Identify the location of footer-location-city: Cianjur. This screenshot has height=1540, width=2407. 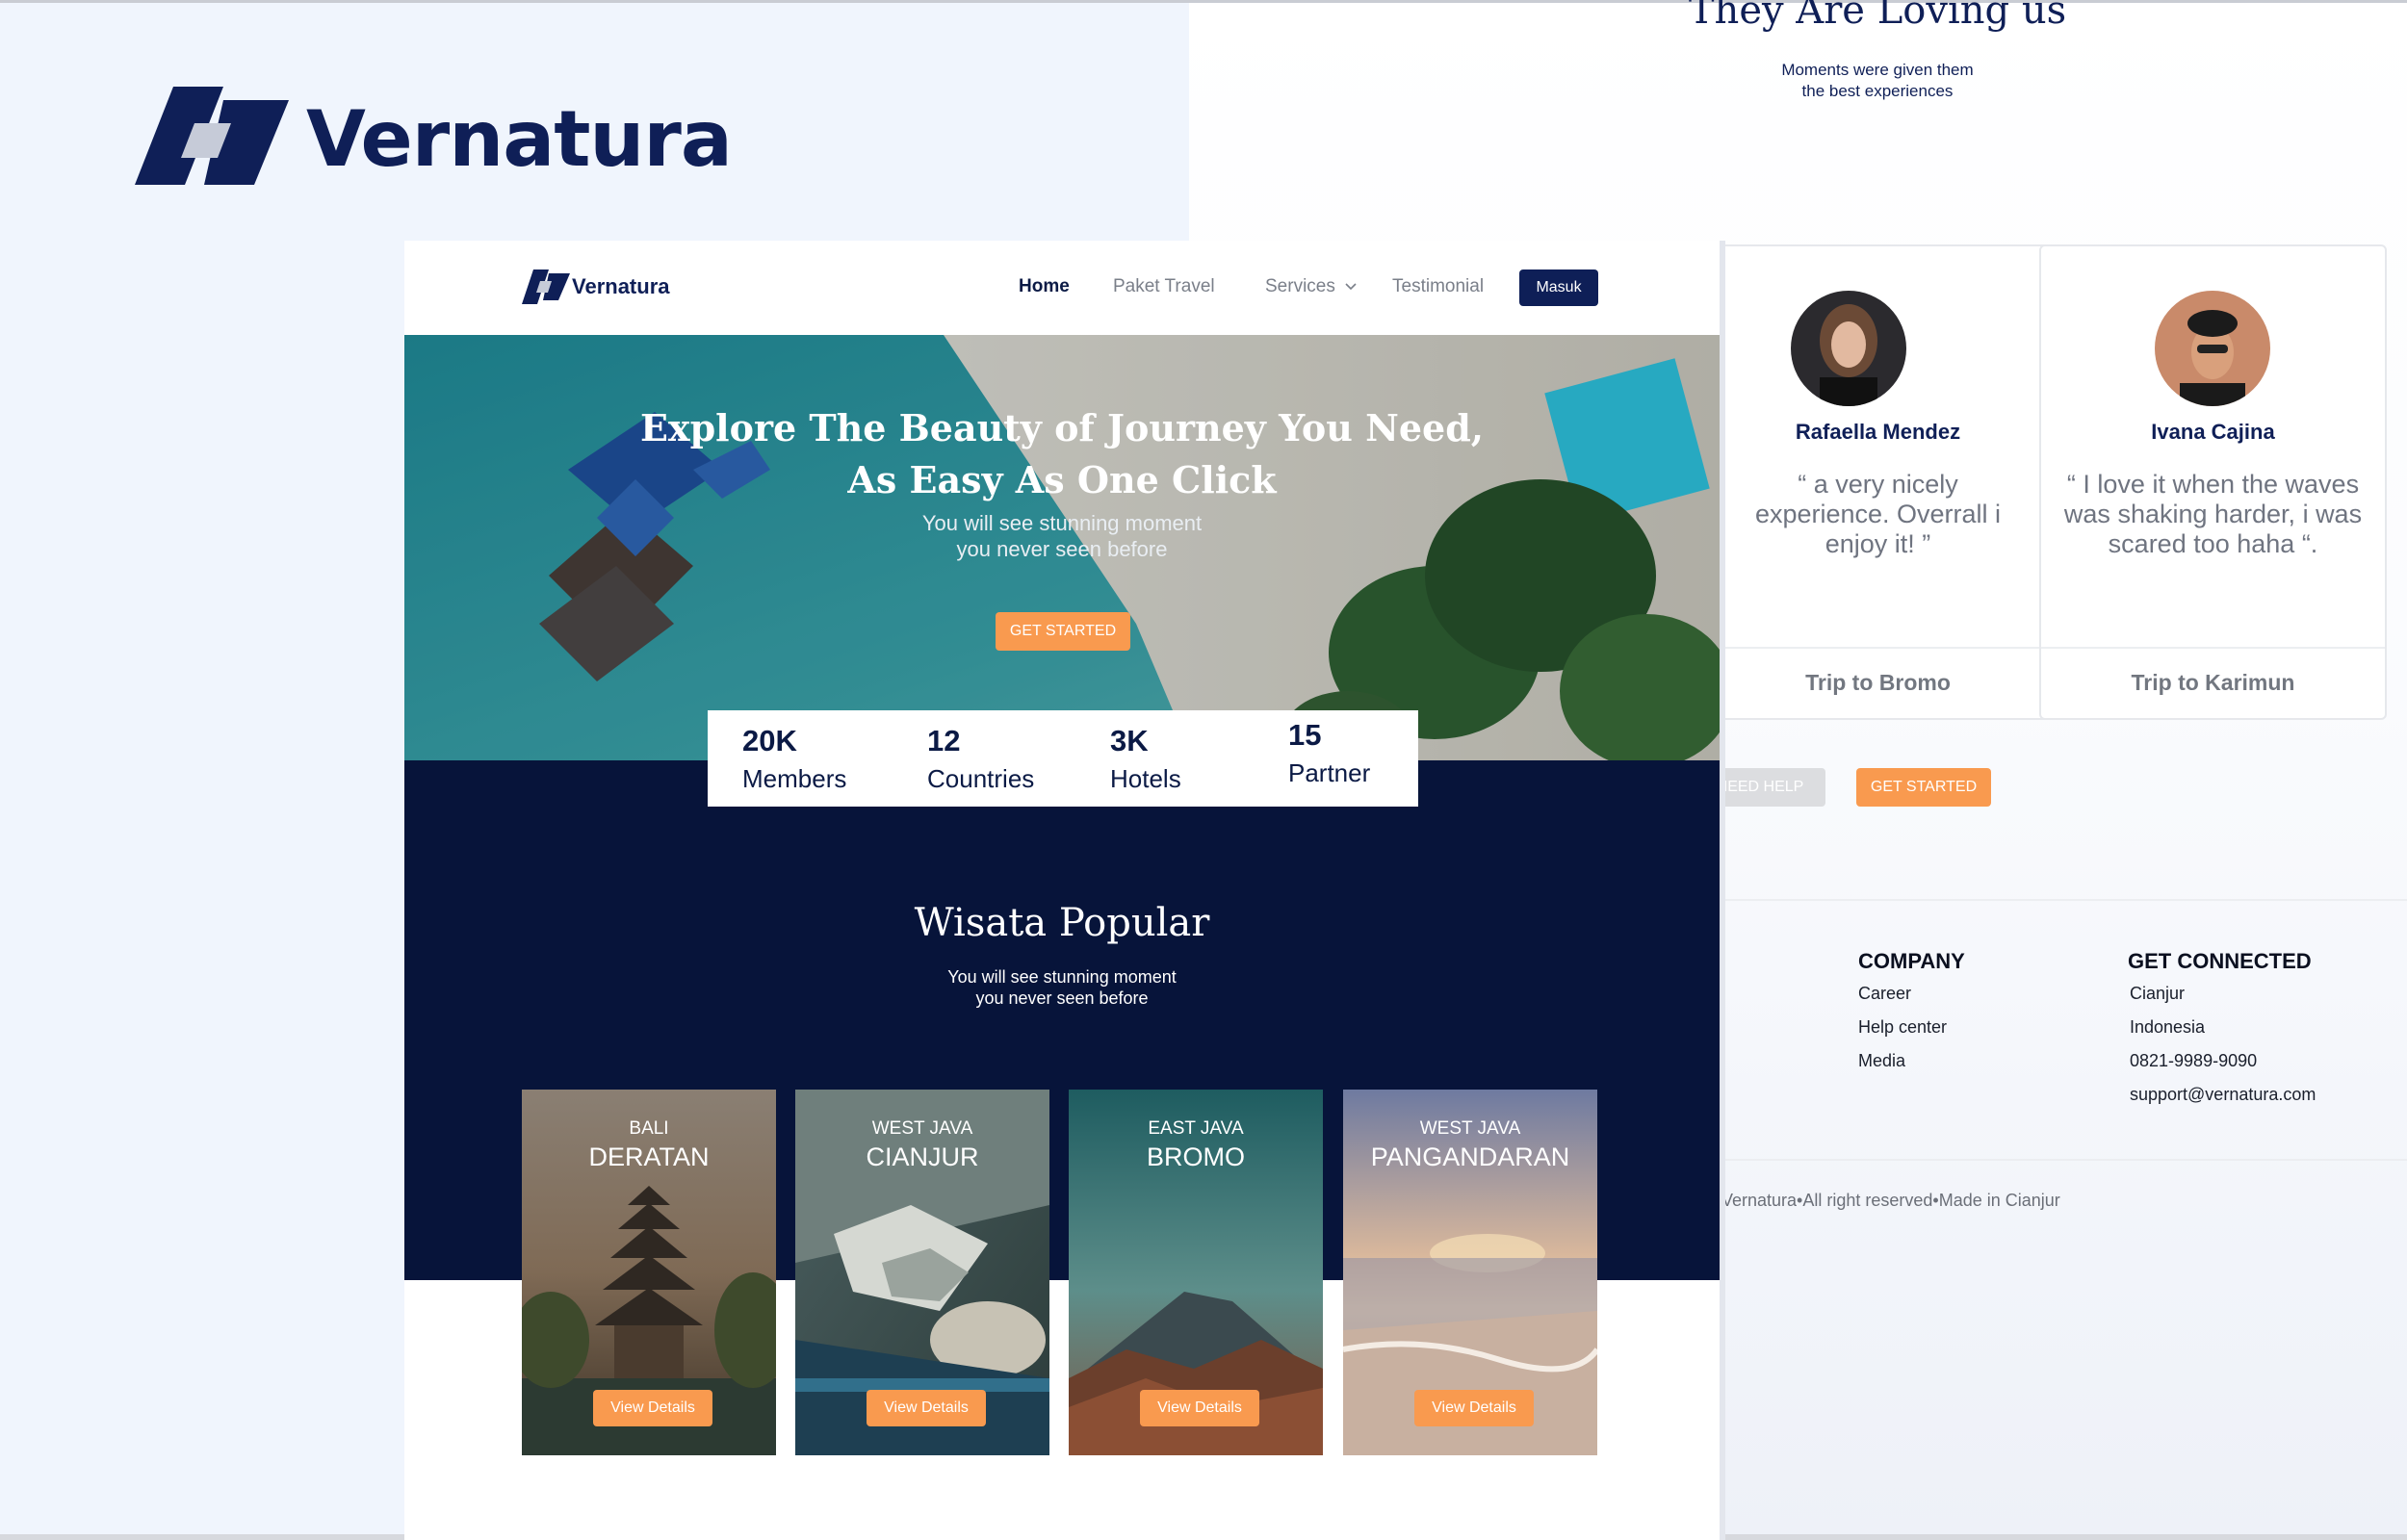
(2158, 993).